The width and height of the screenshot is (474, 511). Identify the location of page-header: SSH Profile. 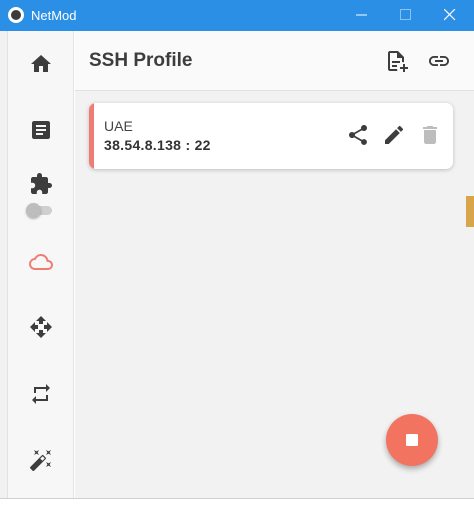
(274, 61).